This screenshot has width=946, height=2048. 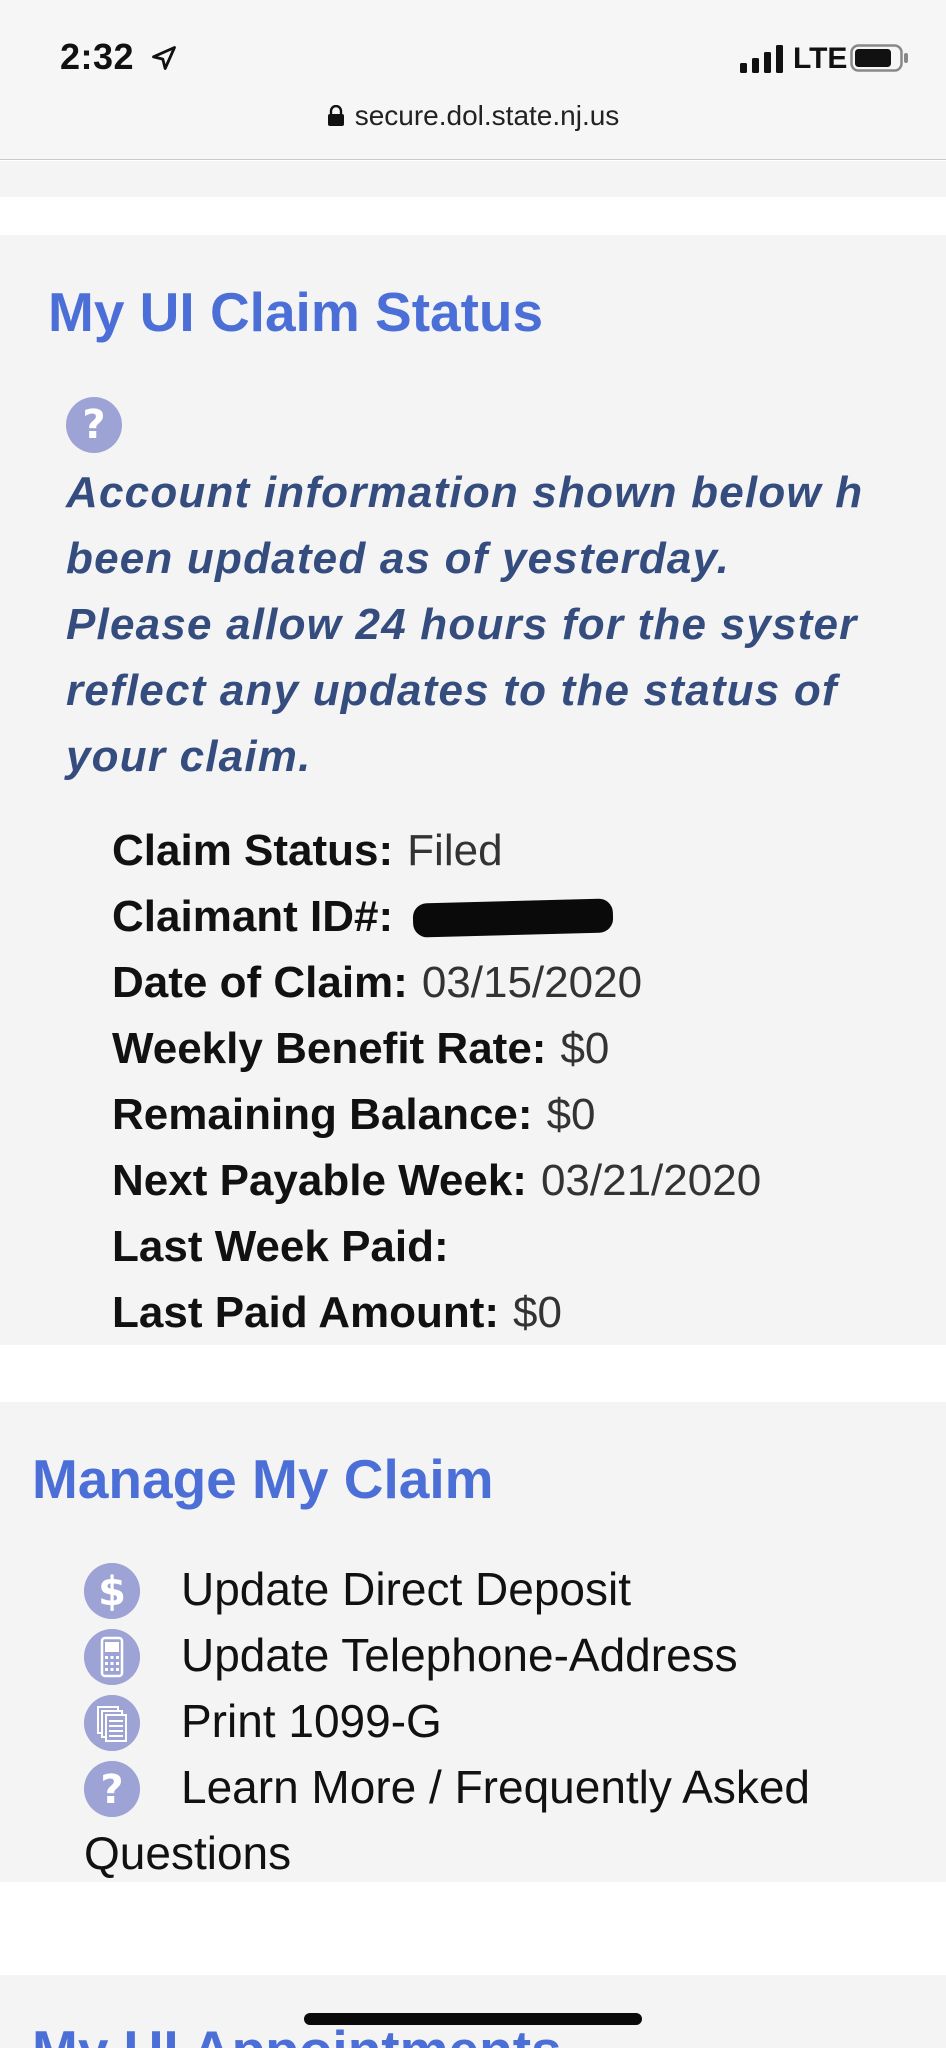 What do you see at coordinates (473, 80) in the screenshot?
I see `browser-chrome: 2:32 LTE secure.dol.state.nj.us` at bounding box center [473, 80].